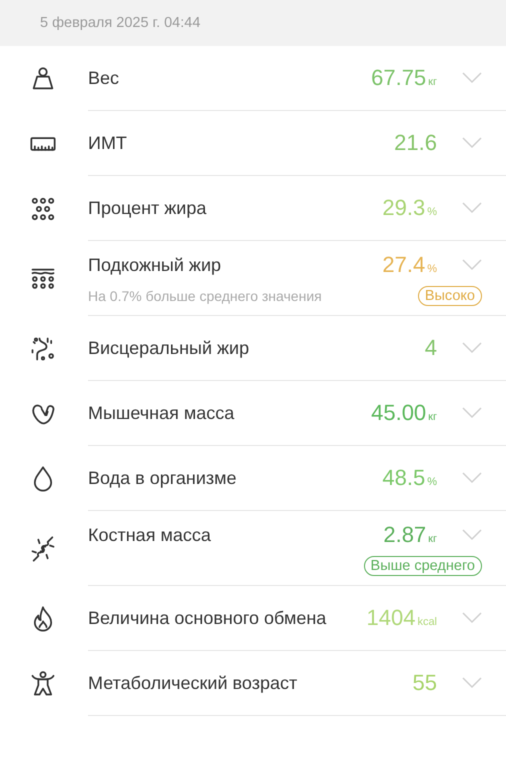 This screenshot has width=506, height=768. What do you see at coordinates (162, 413) in the screenshot?
I see `metric-label: Мышечная масса` at bounding box center [162, 413].